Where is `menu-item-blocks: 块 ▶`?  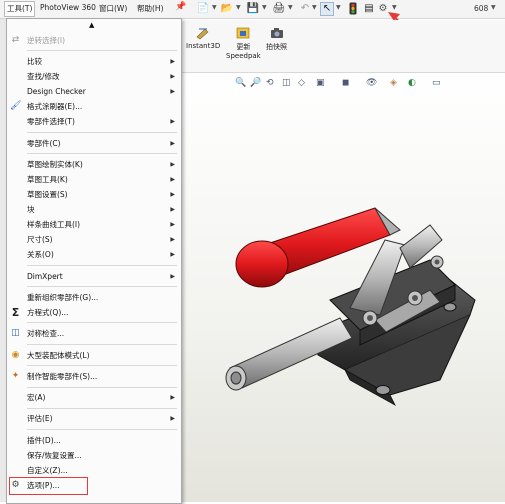 menu-item-blocks: 块 ▶ is located at coordinates (94, 209).